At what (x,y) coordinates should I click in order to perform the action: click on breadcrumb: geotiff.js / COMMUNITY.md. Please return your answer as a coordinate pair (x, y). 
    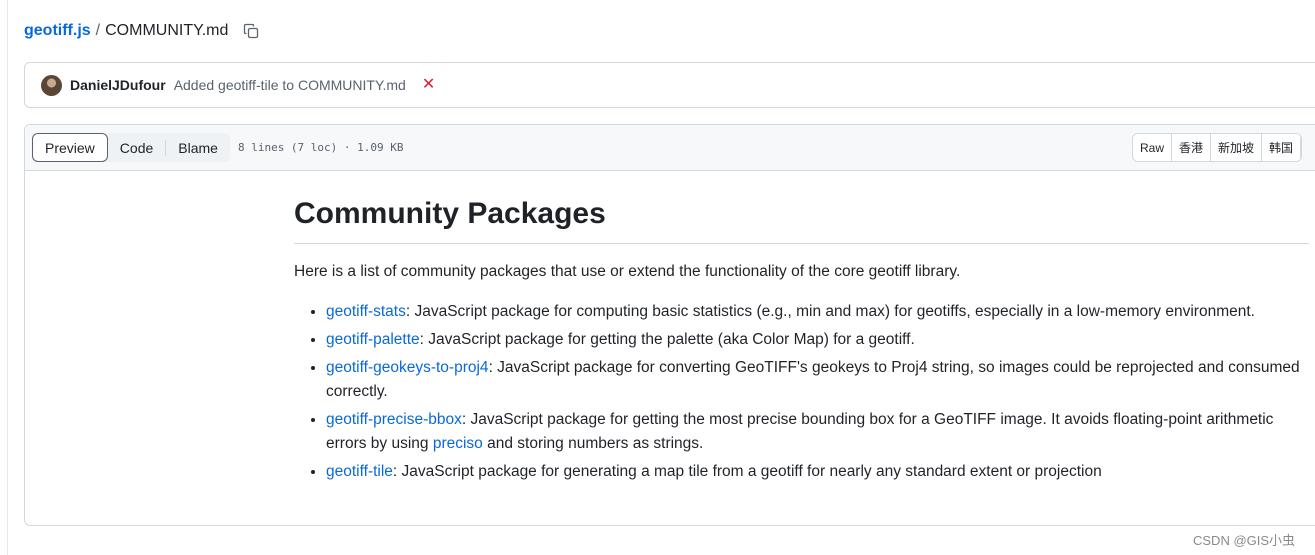
    Looking at the image, I should click on (142, 31).